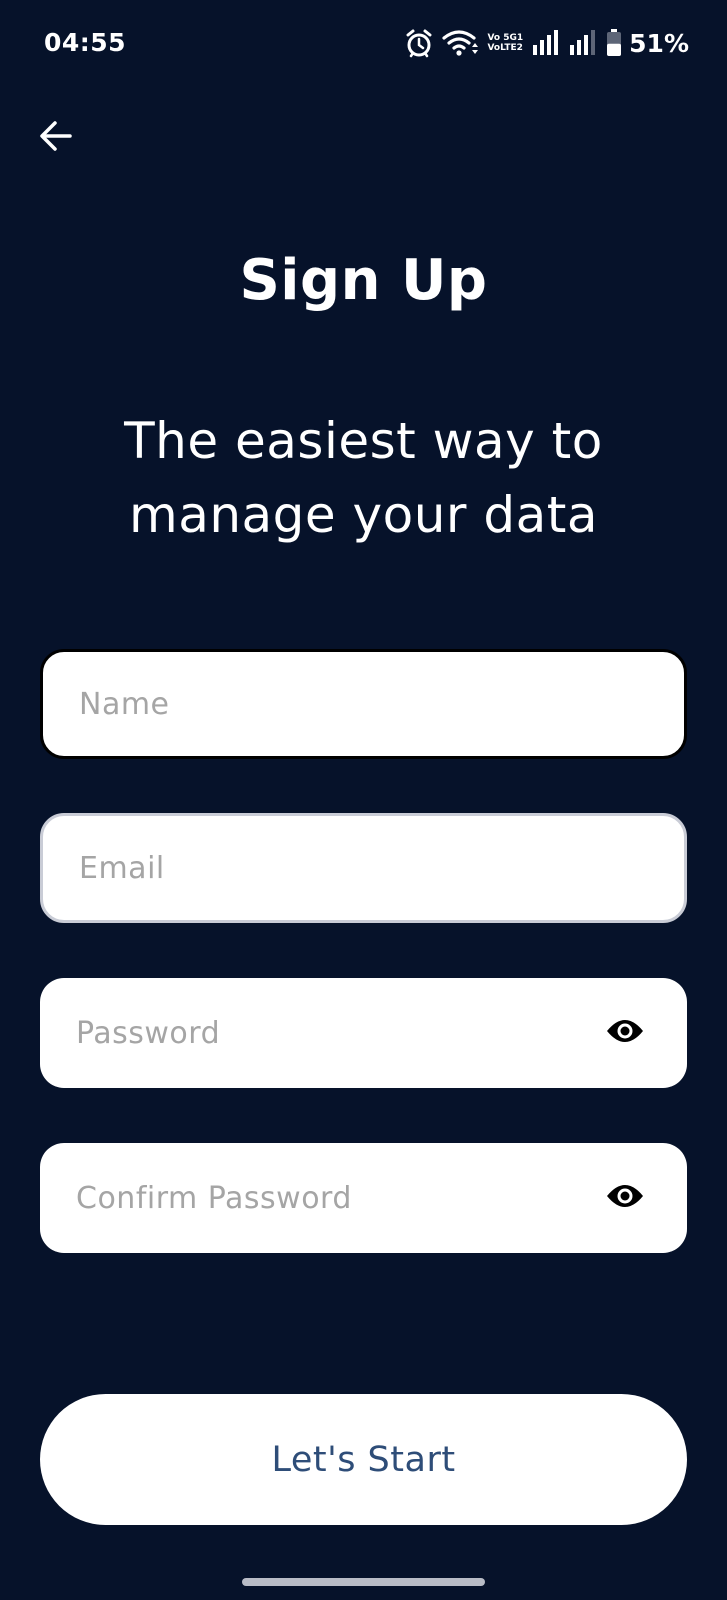  I want to click on subtitle-line-1: The easiest way to, so click(363, 441).